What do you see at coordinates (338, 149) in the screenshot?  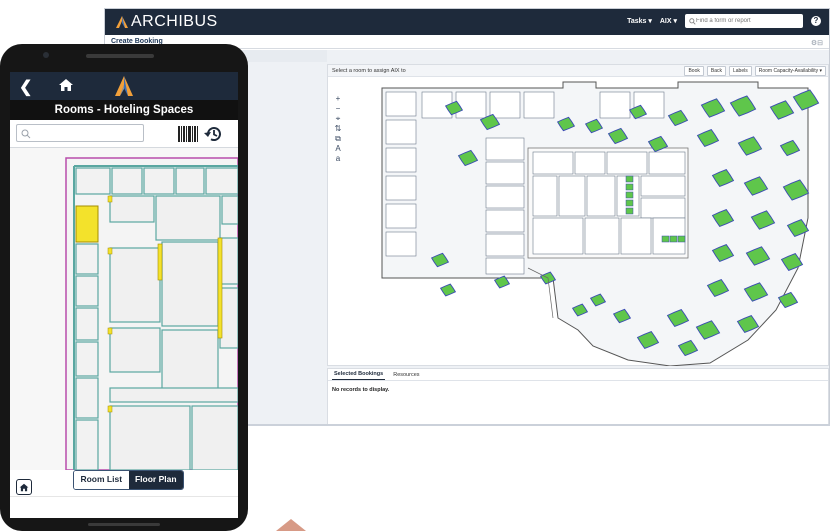 I see `font-larger-icon: A` at bounding box center [338, 149].